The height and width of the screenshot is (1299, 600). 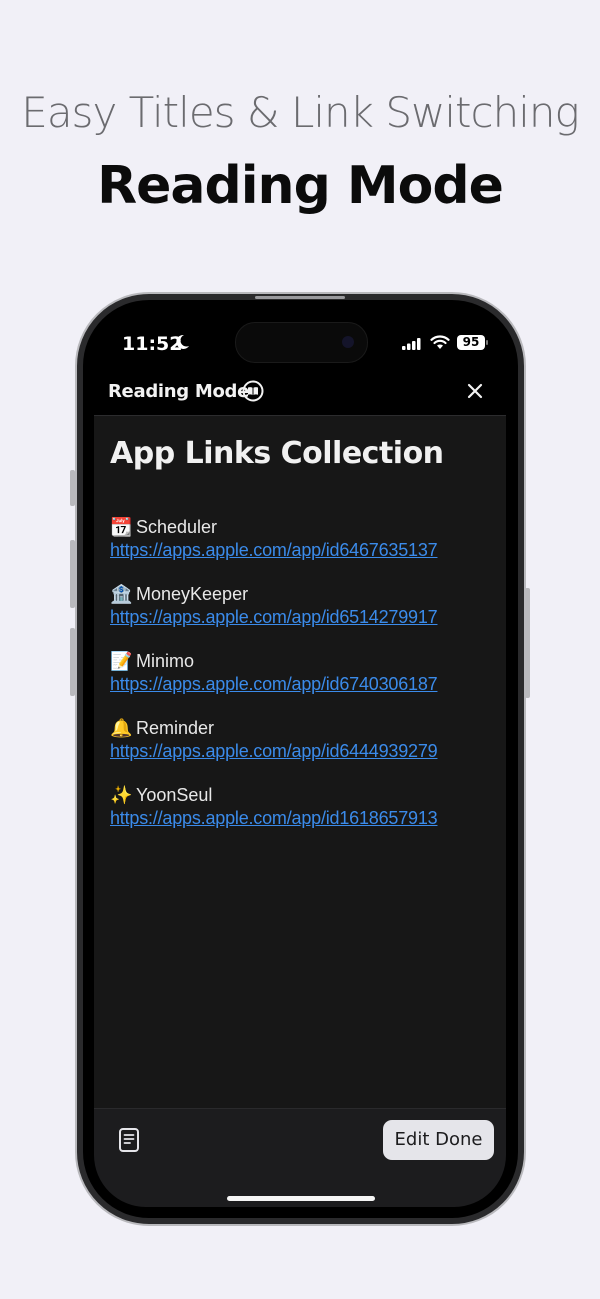 What do you see at coordinates (527, 643) in the screenshot?
I see `phone-power-button` at bounding box center [527, 643].